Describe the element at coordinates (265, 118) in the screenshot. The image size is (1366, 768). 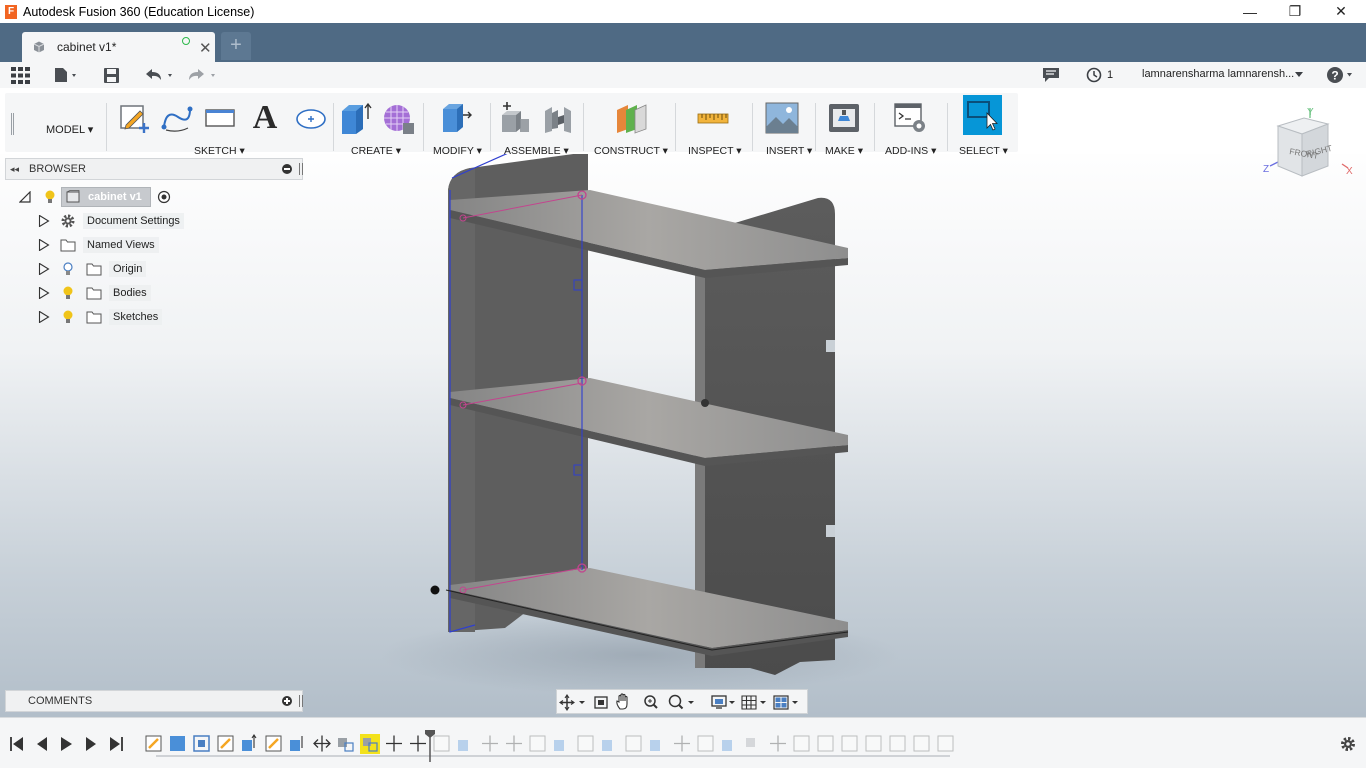
I see `text-tool-icon: A` at that location.